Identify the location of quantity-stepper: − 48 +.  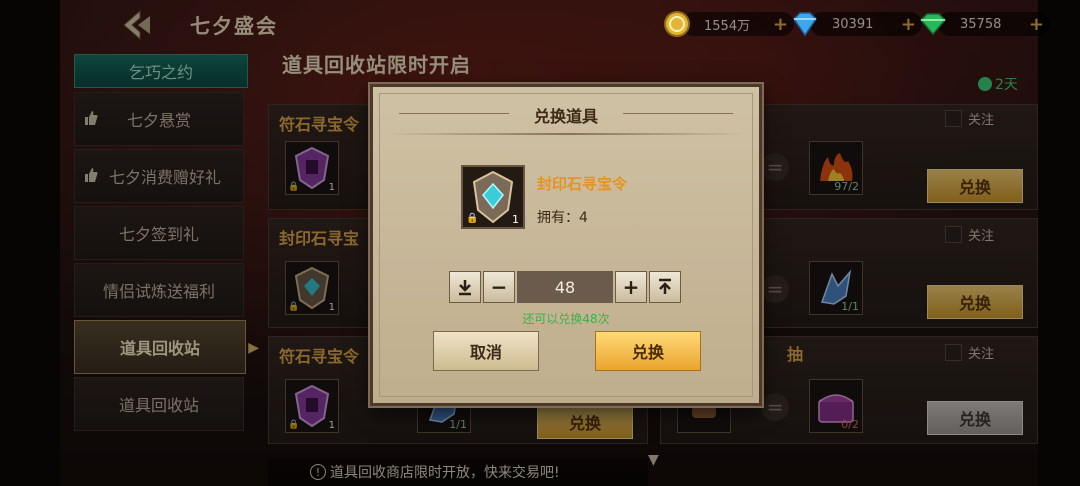
(566, 287).